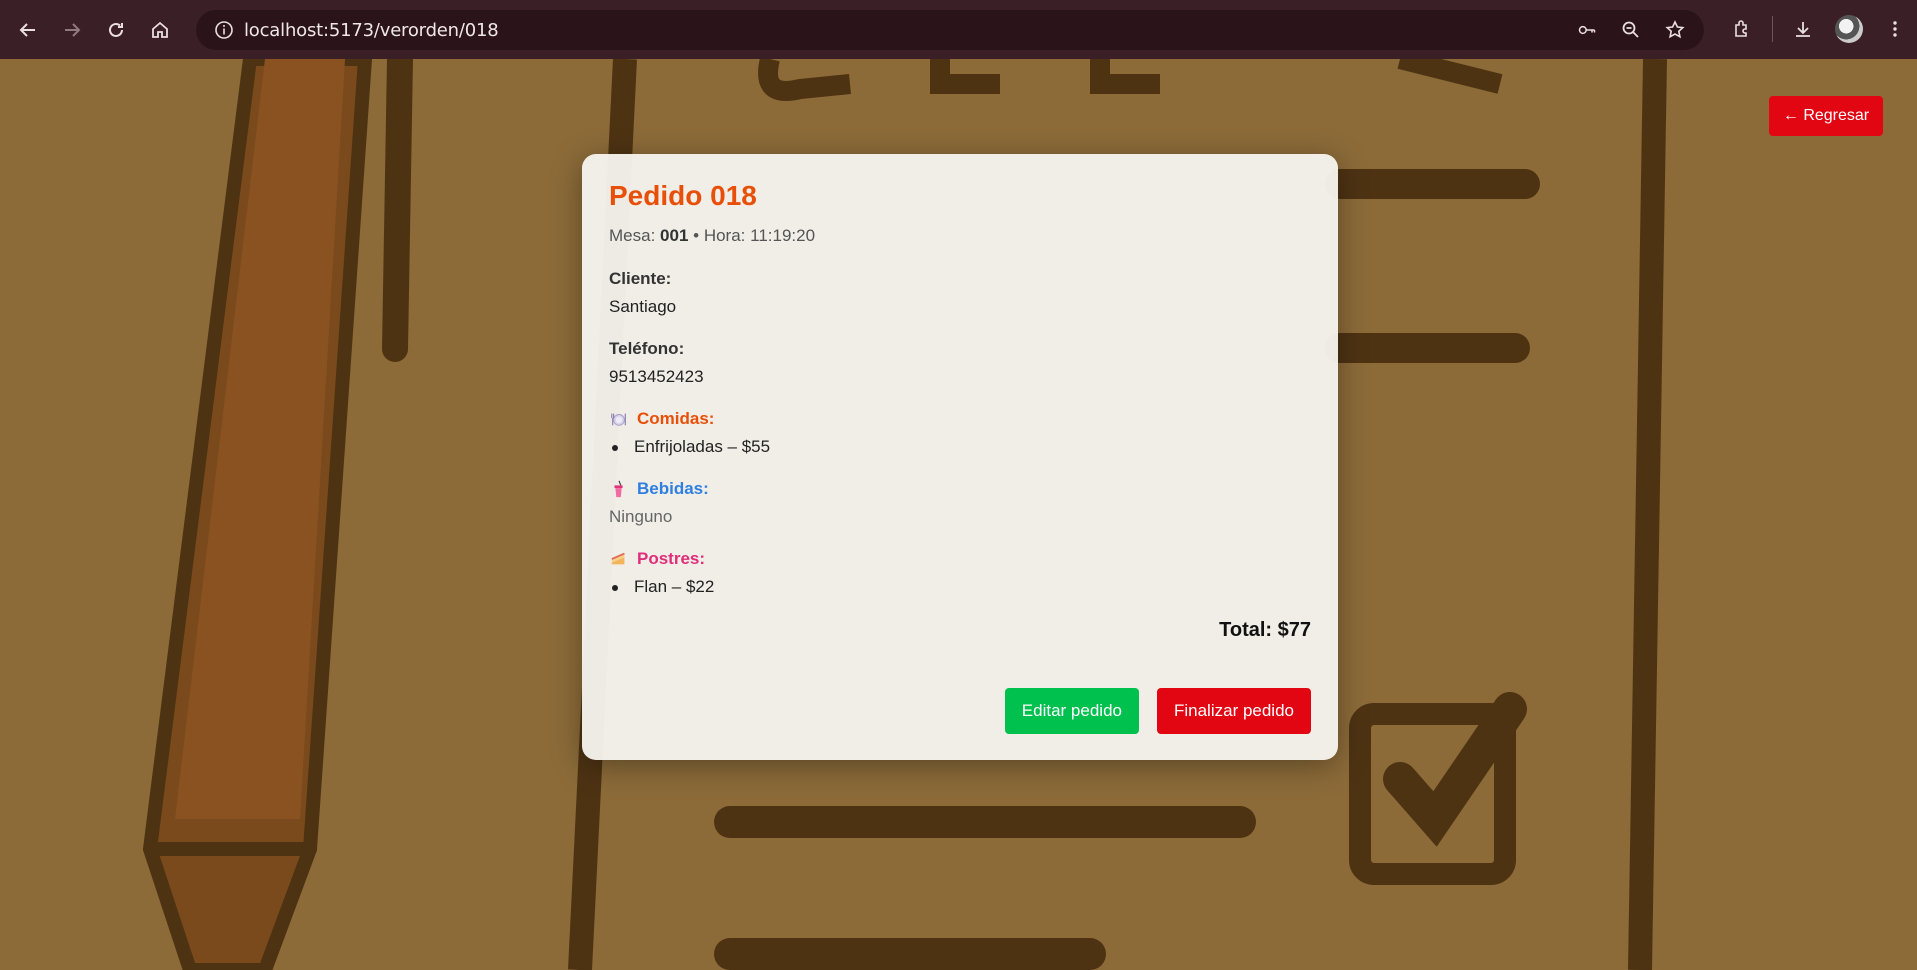 Image resolution: width=1917 pixels, height=970 pixels. What do you see at coordinates (1826, 116) in the screenshot?
I see `back-button: ← Regresar` at bounding box center [1826, 116].